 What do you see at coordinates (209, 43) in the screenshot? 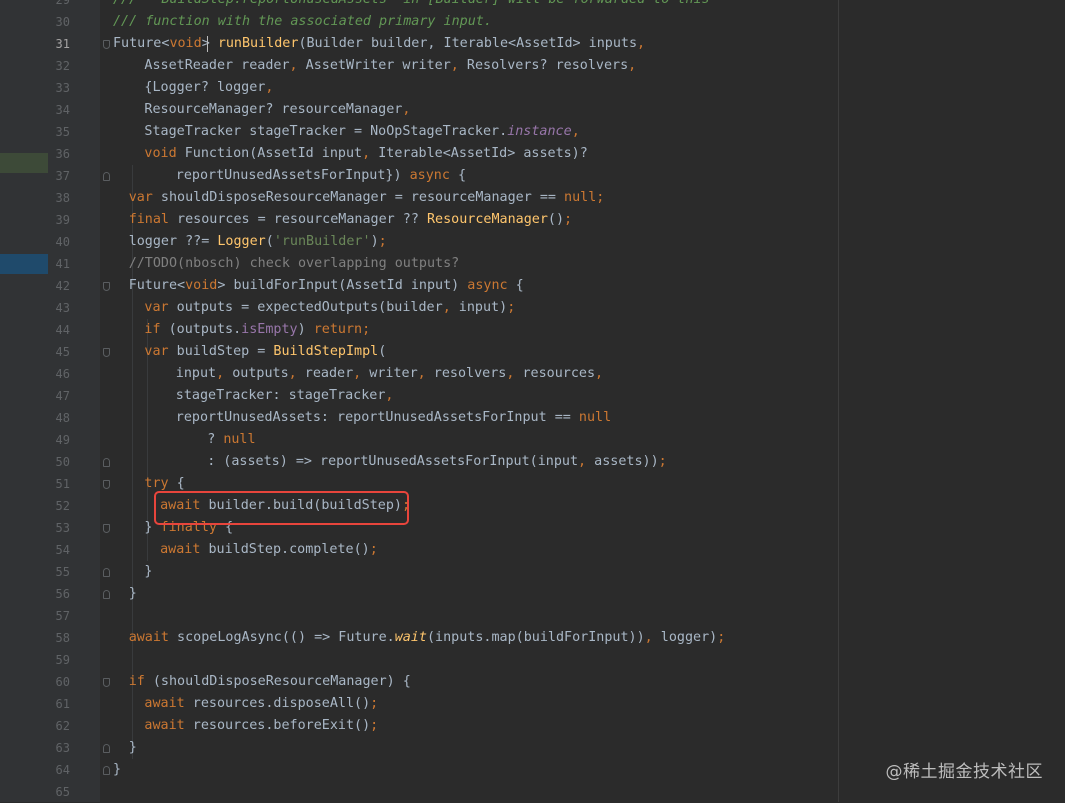
I see `code-token: >` at bounding box center [209, 43].